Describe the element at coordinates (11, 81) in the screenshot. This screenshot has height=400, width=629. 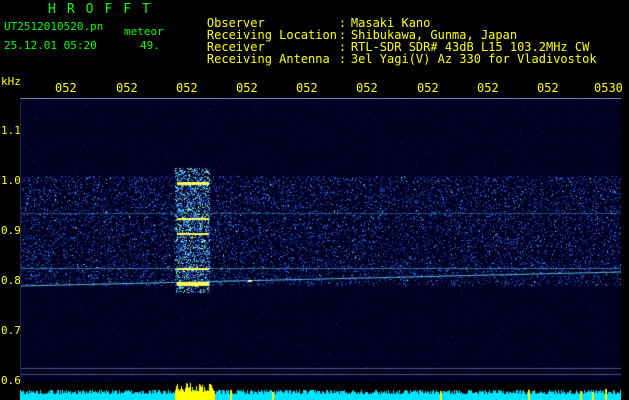
I see `y-axis-unit: kHz` at that location.